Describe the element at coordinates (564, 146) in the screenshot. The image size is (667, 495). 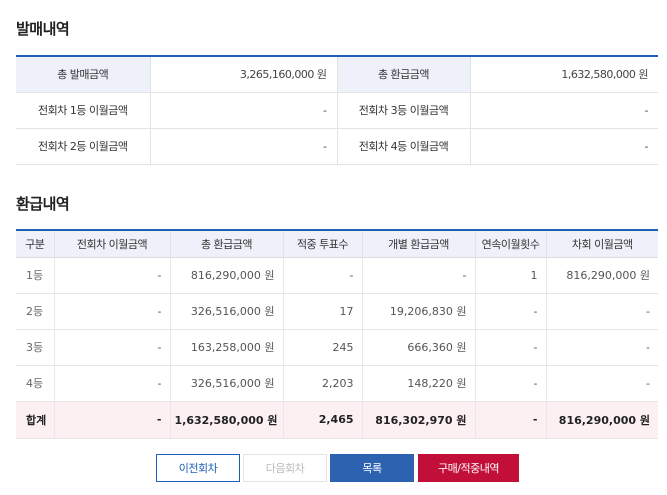
I see `carryover-4th-value: -` at that location.